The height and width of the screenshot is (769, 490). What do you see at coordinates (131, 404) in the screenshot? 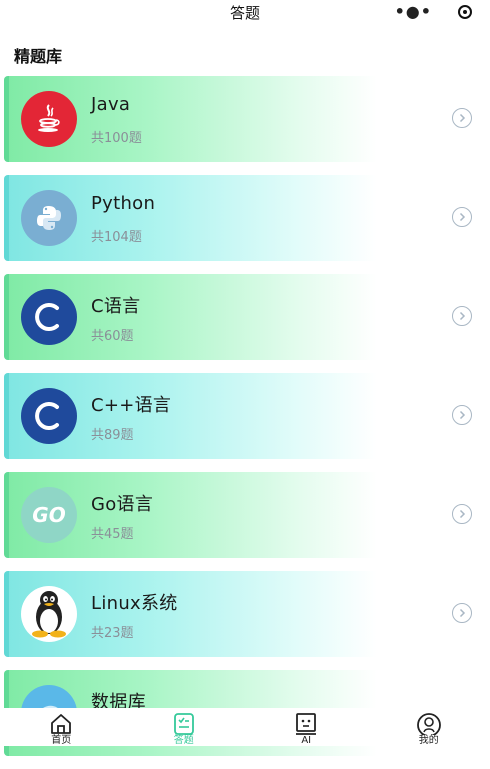
I see `bank-name: C++语言` at bounding box center [131, 404].